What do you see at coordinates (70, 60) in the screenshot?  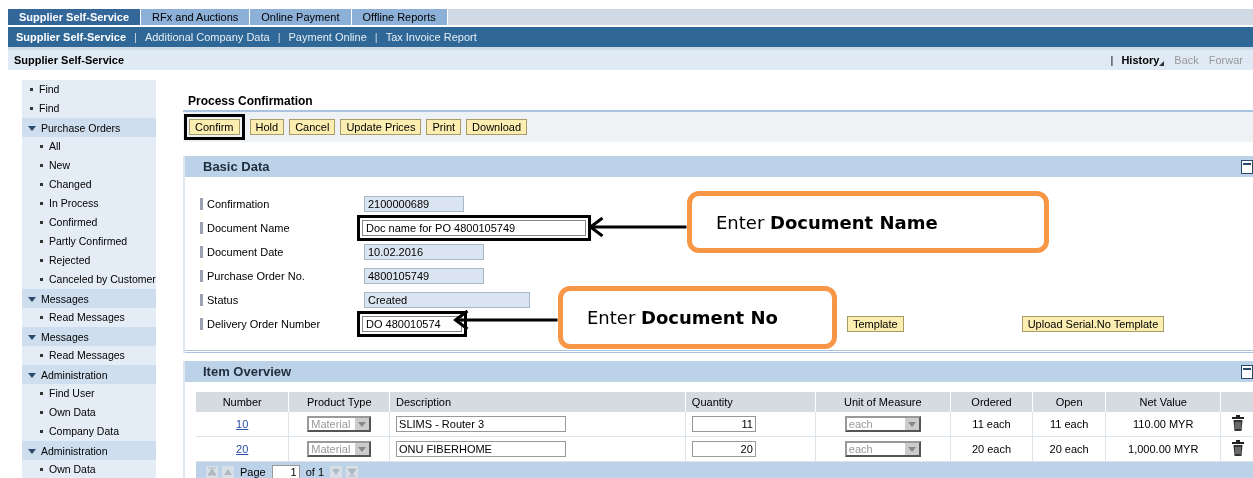 I see `page-title: Supplier Self-Service` at bounding box center [70, 60].